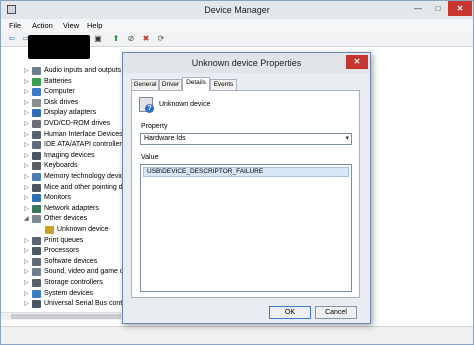 This screenshot has width=474, height=345. What do you see at coordinates (84, 145) in the screenshot?
I see `tree-item-label: IDE ATA/ATAPI controllers` at bounding box center [84, 145].